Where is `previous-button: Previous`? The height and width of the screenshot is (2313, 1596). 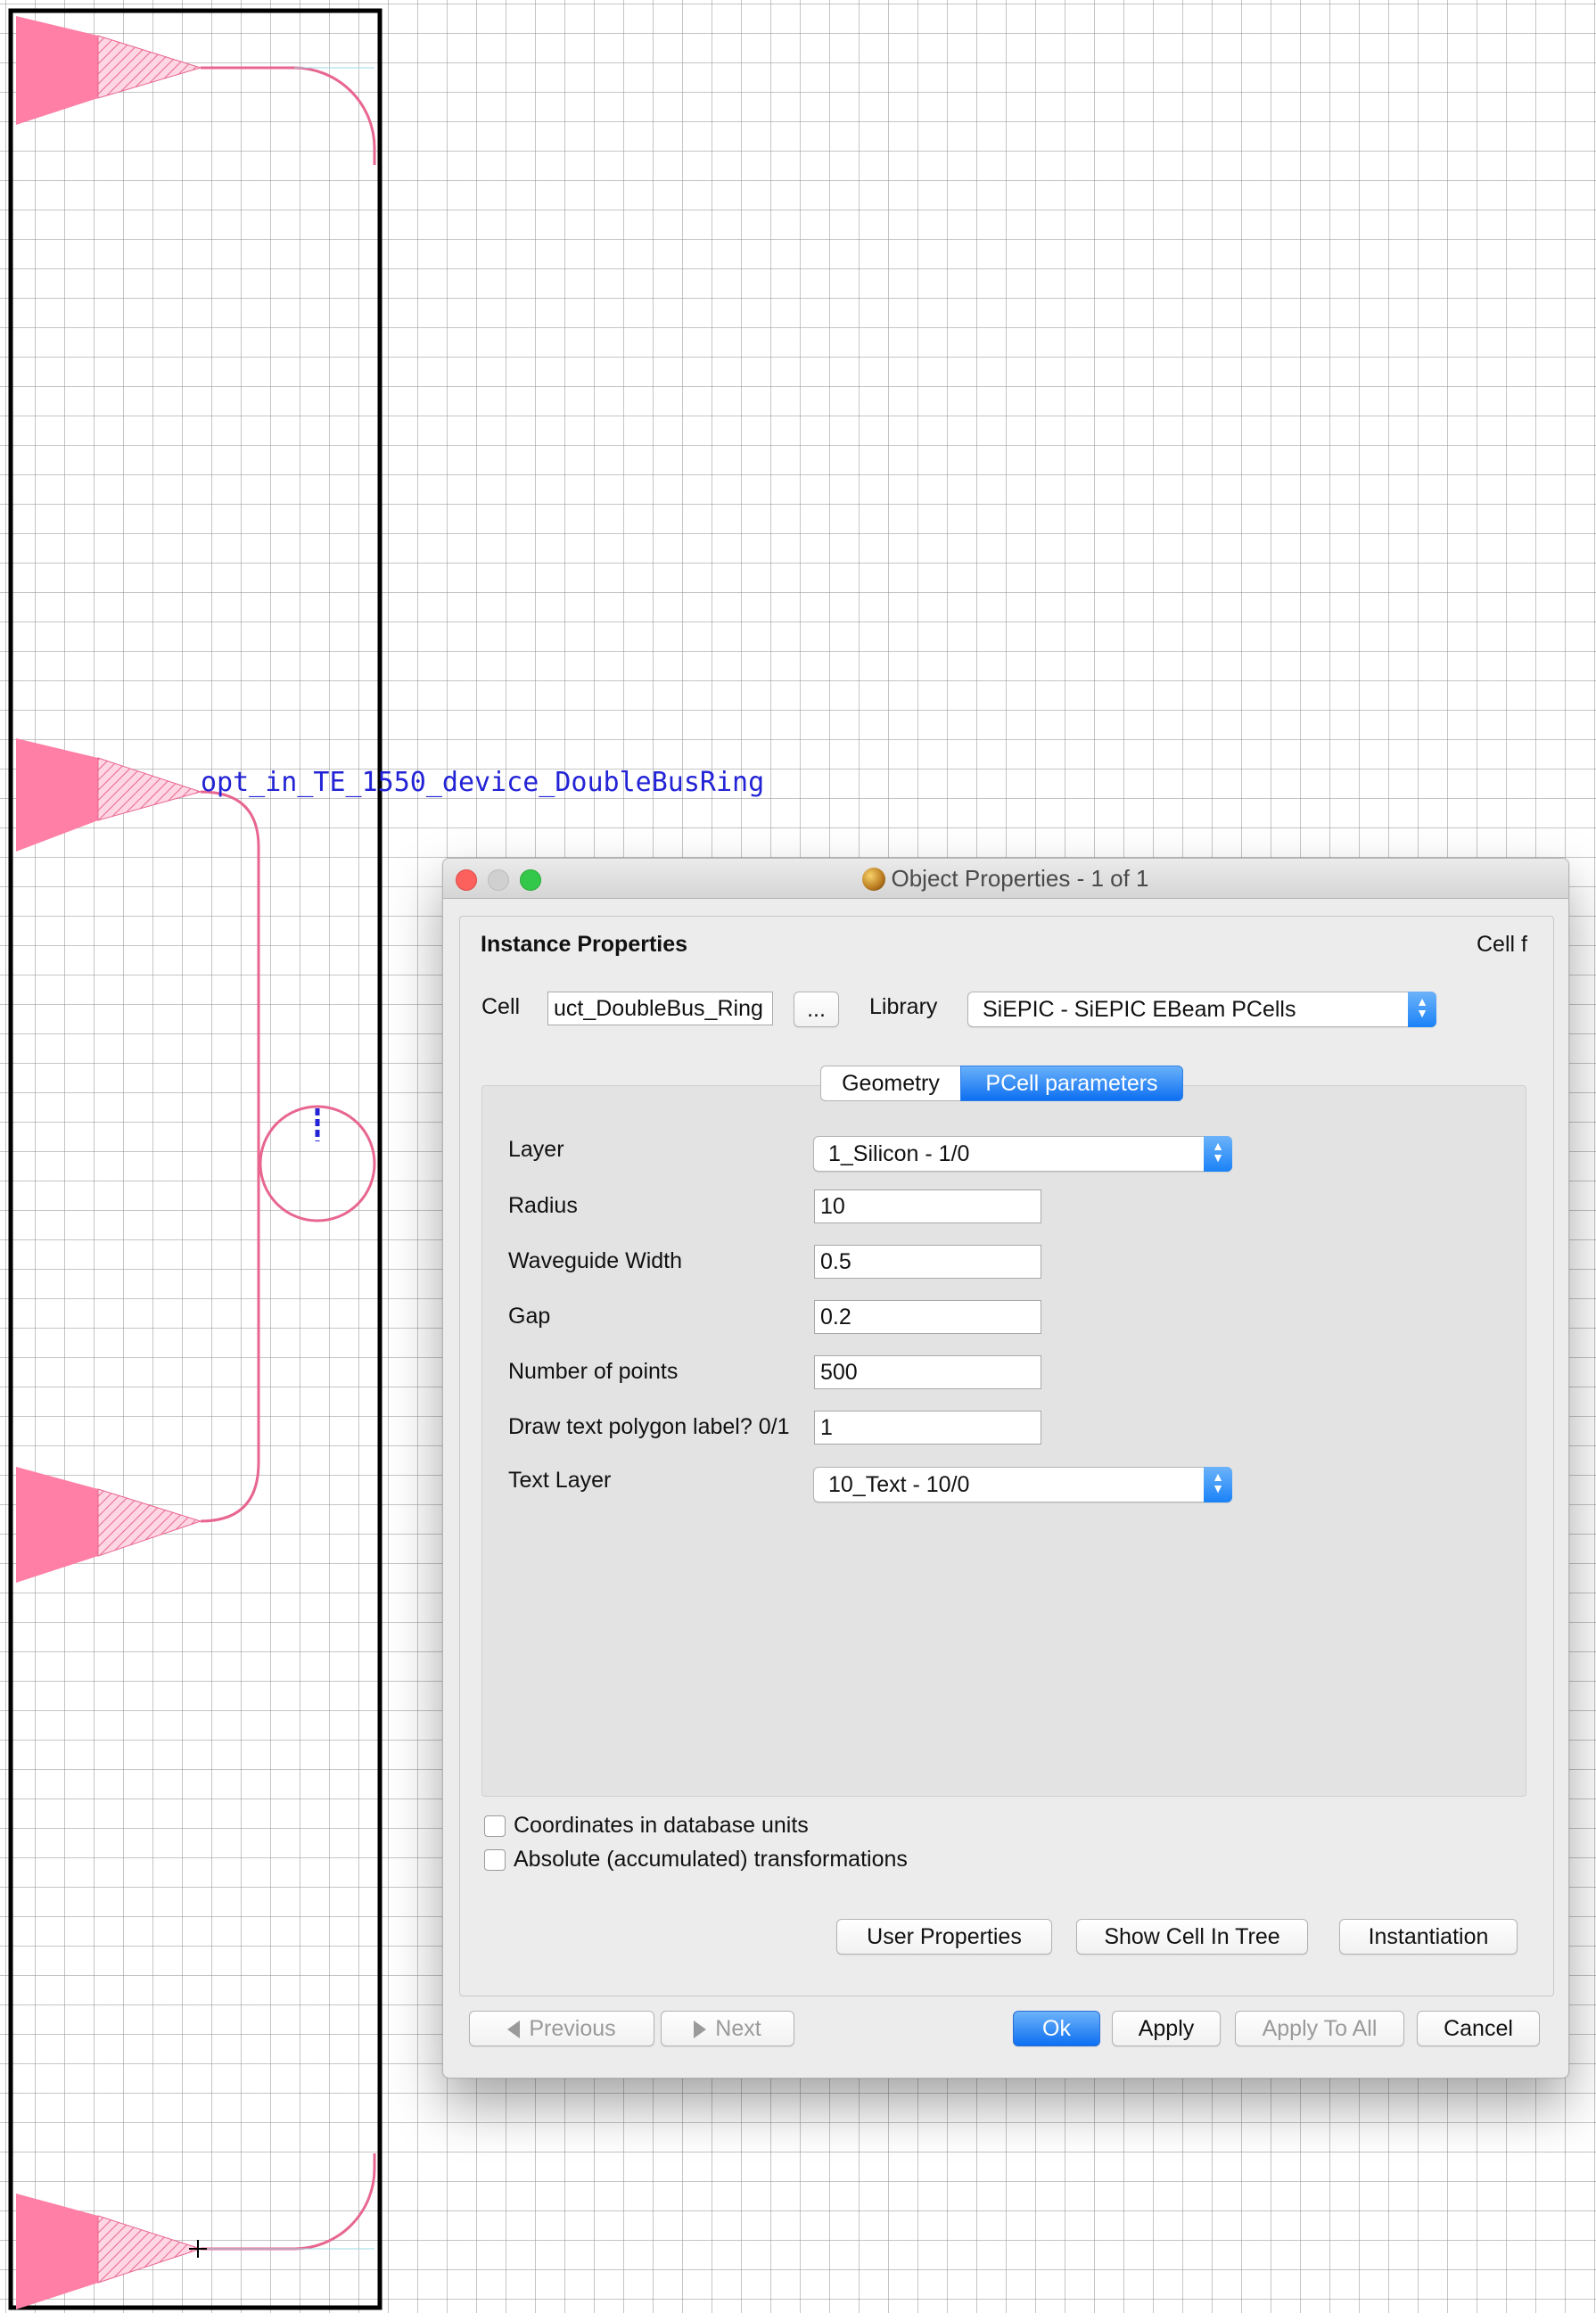 previous-button: Previous is located at coordinates (561, 2028).